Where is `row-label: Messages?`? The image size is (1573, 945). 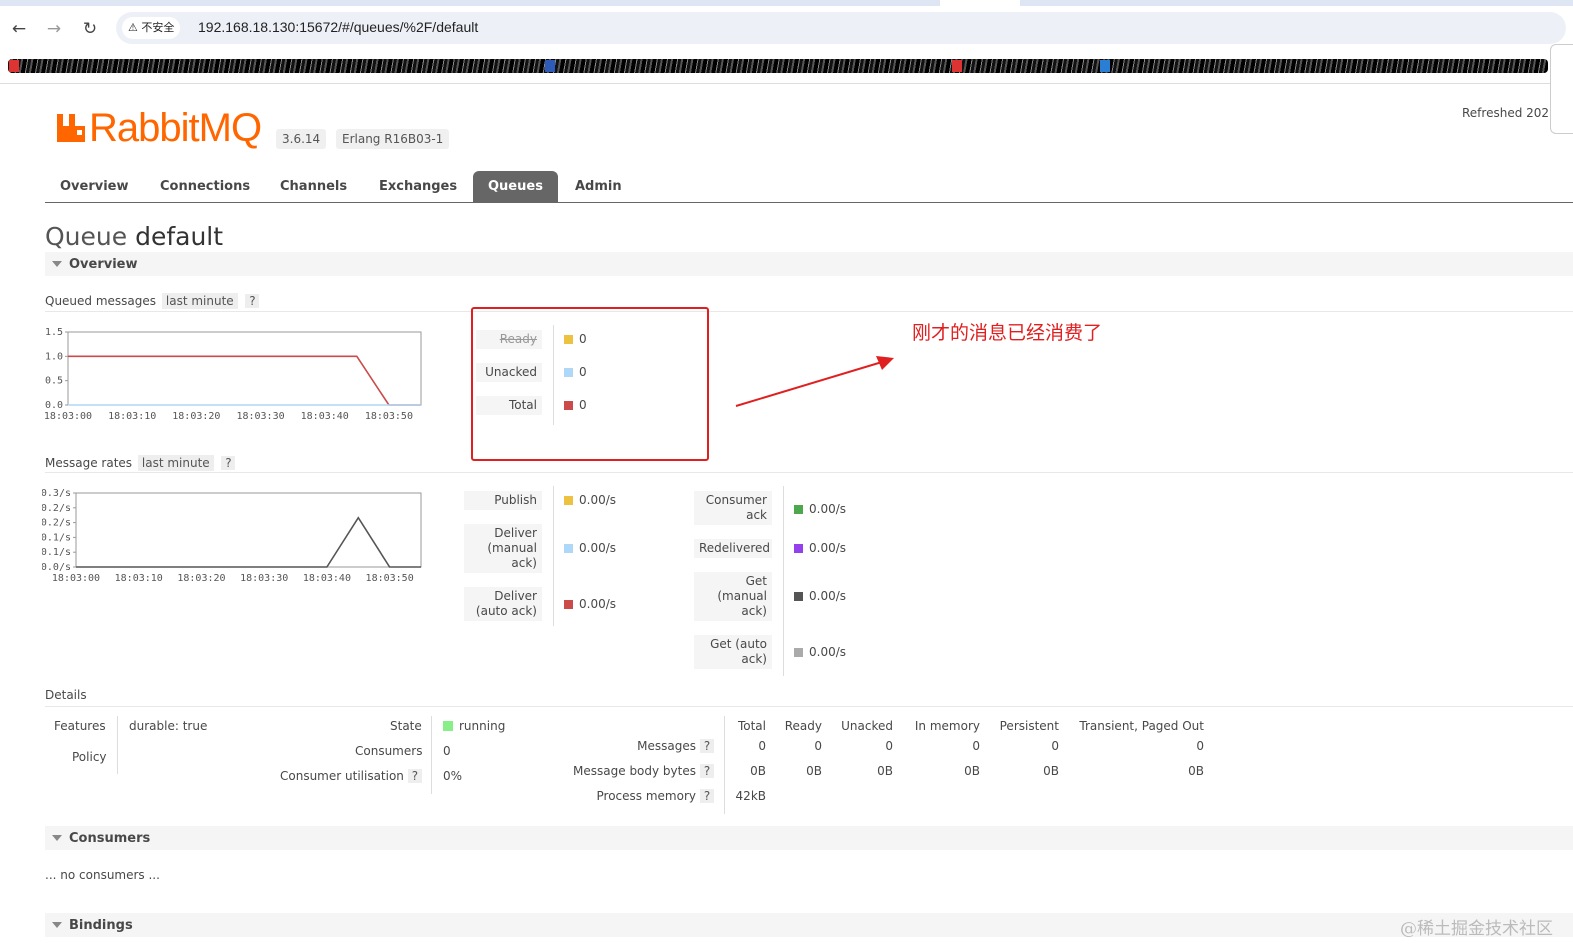
row-label: Messages? is located at coordinates (675, 746).